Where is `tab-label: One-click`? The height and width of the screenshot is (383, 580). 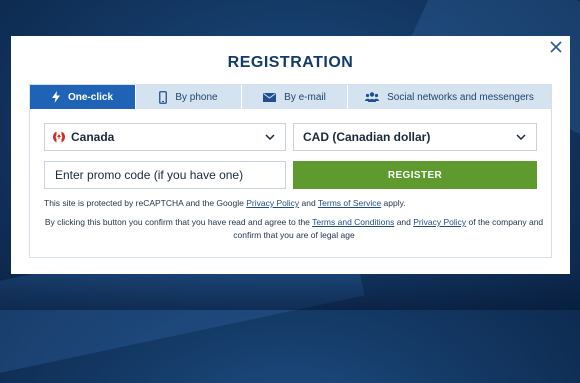
tab-label: One-click is located at coordinates (90, 97).